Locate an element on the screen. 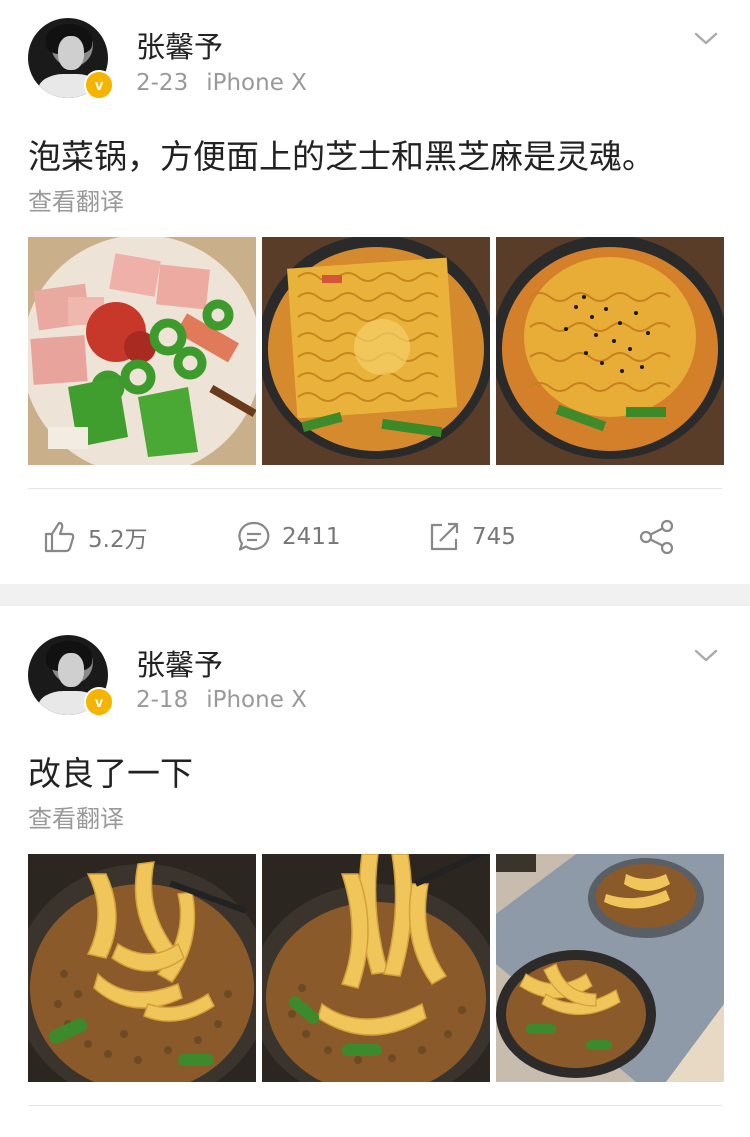  action-bar: 5.2万 2411 745 is located at coordinates (375, 537).